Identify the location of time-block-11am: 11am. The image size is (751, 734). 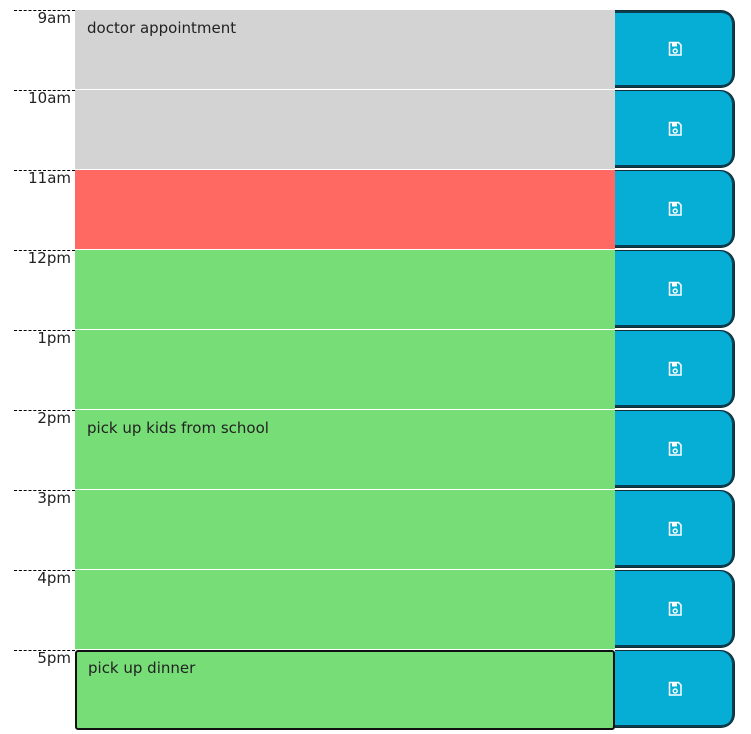
(375, 209).